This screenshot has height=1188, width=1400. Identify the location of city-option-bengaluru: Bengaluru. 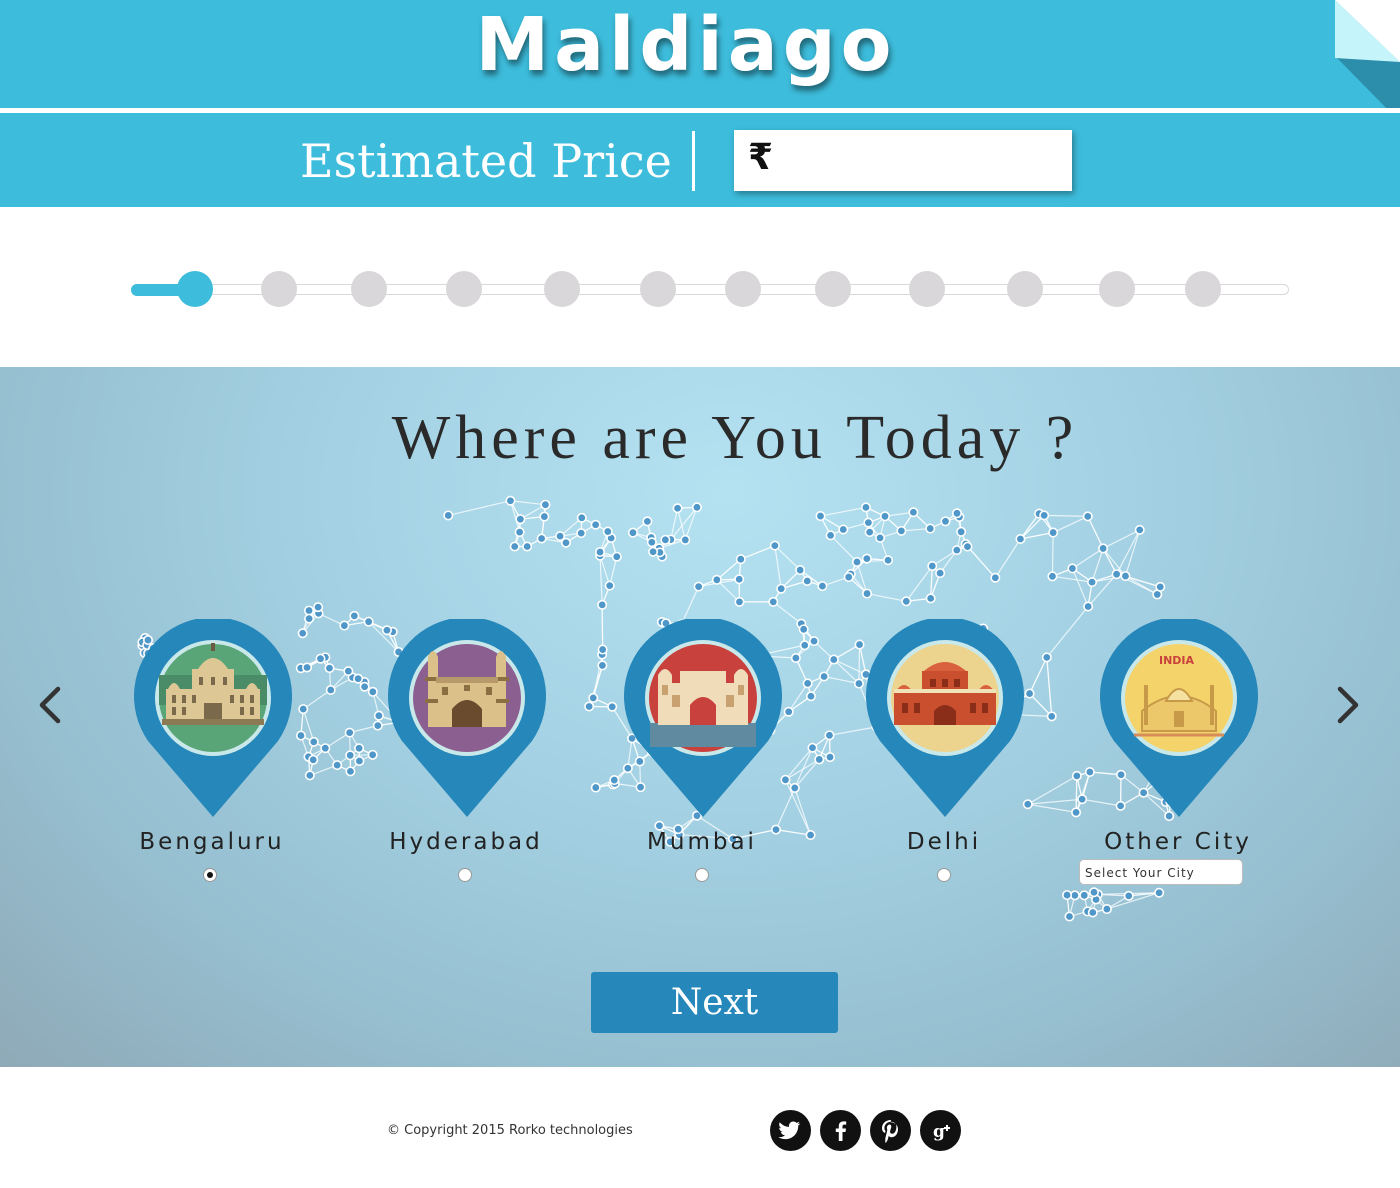
(212, 752).